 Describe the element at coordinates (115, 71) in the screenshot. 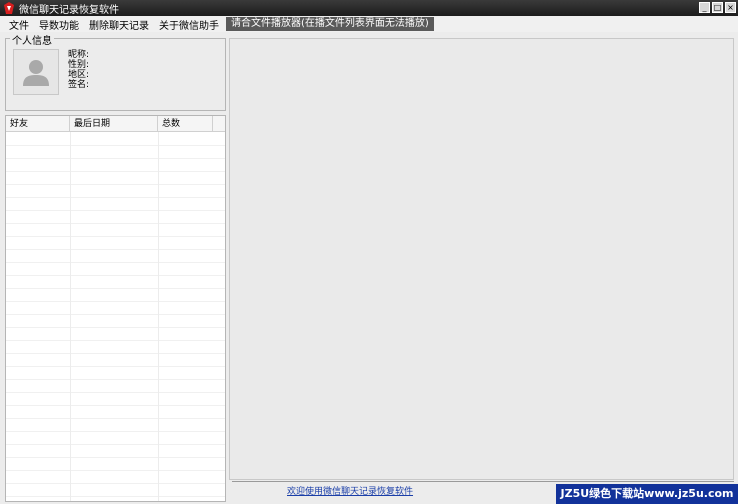

I see `profile-group: 个人信息 昵称: 性别: 地区: 签名:` at that location.